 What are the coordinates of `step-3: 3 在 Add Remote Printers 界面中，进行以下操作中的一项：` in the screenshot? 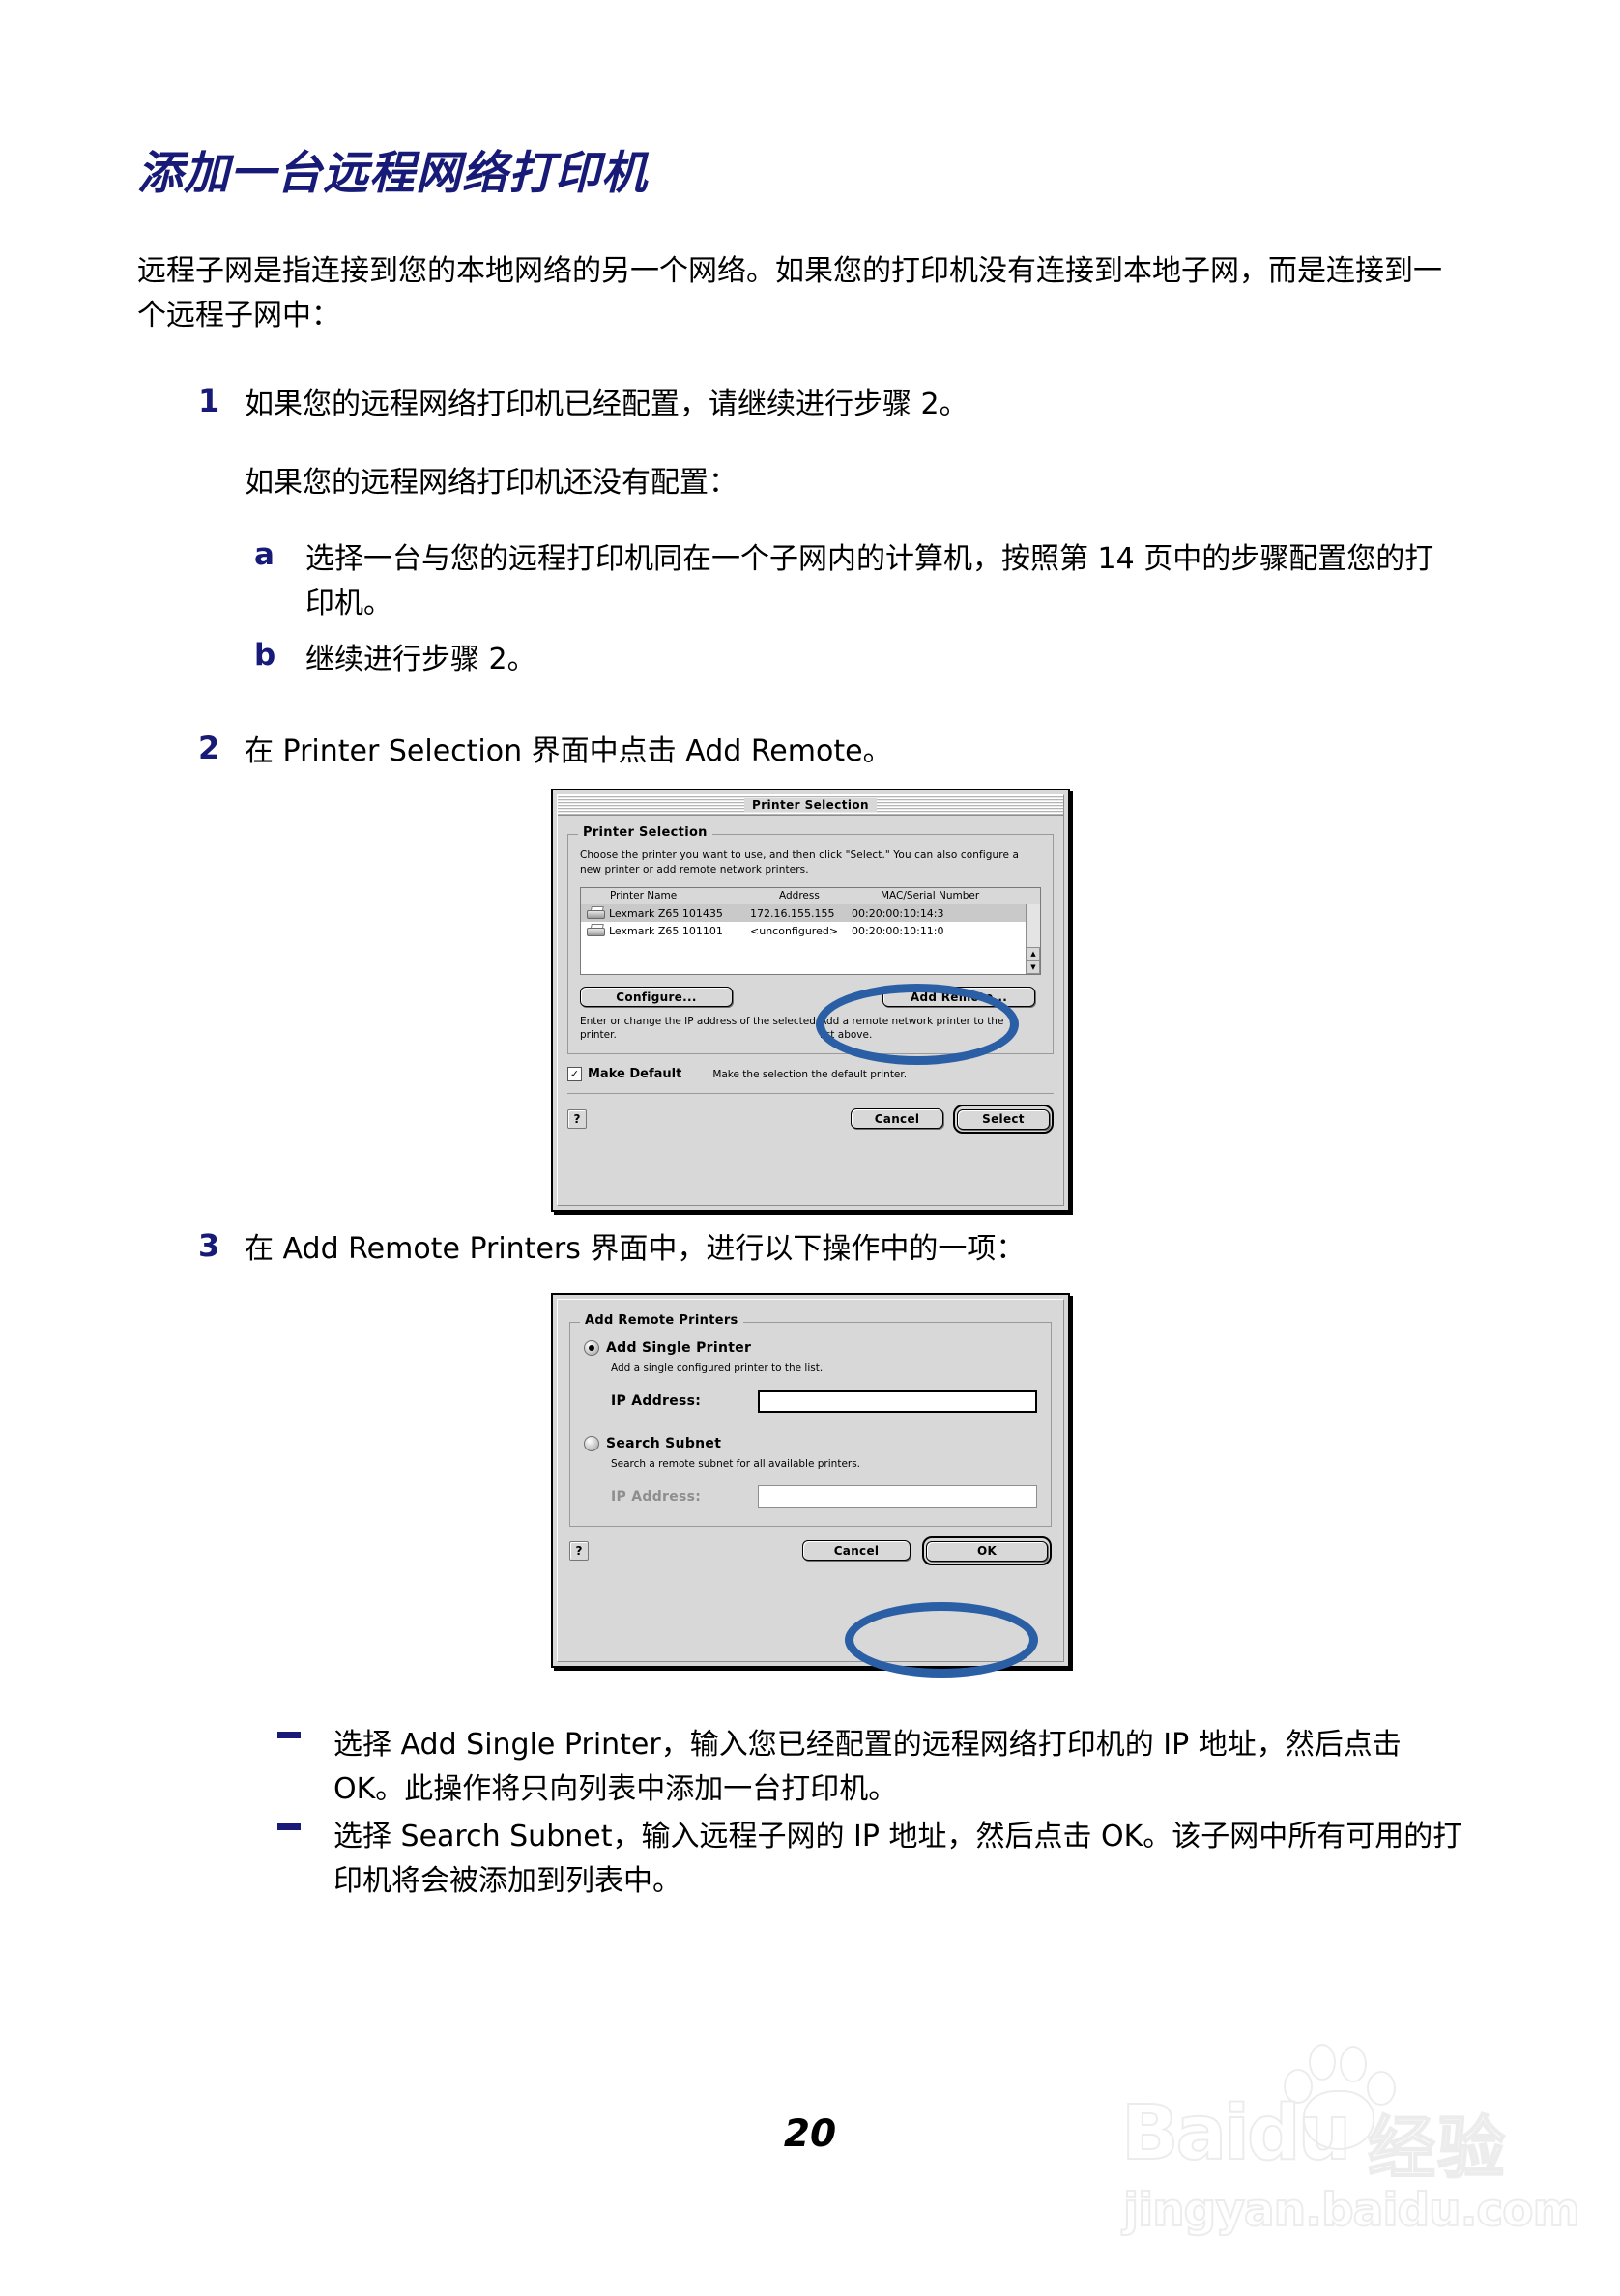 It's located at (841, 1249).